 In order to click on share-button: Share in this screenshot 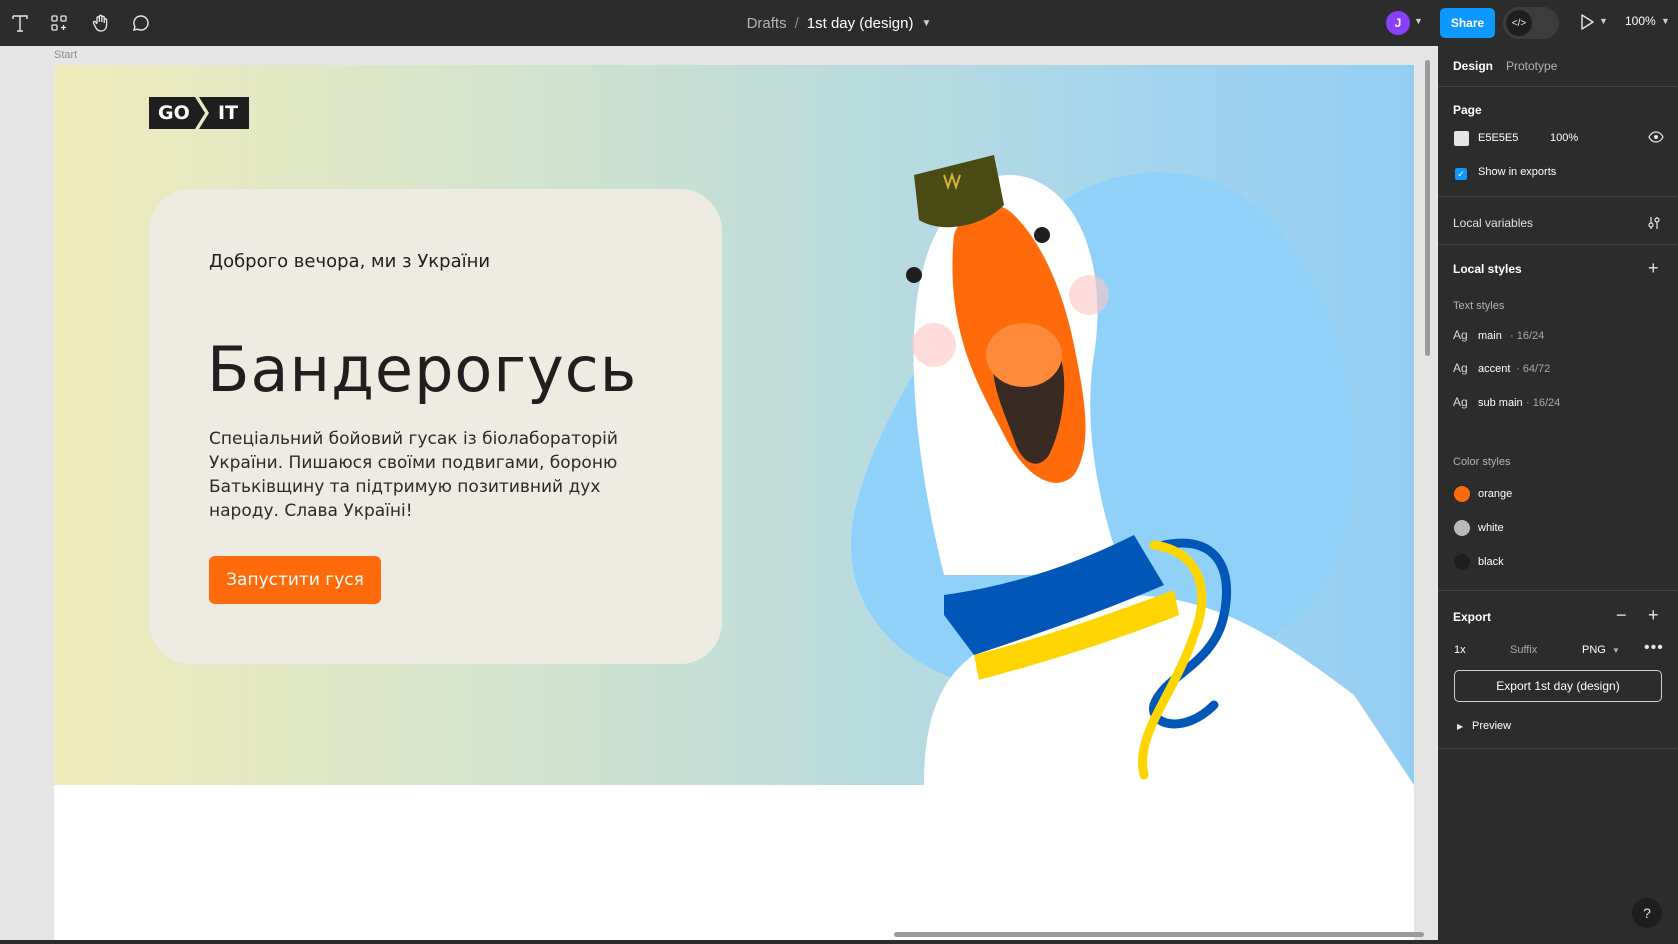, I will do `click(1467, 23)`.